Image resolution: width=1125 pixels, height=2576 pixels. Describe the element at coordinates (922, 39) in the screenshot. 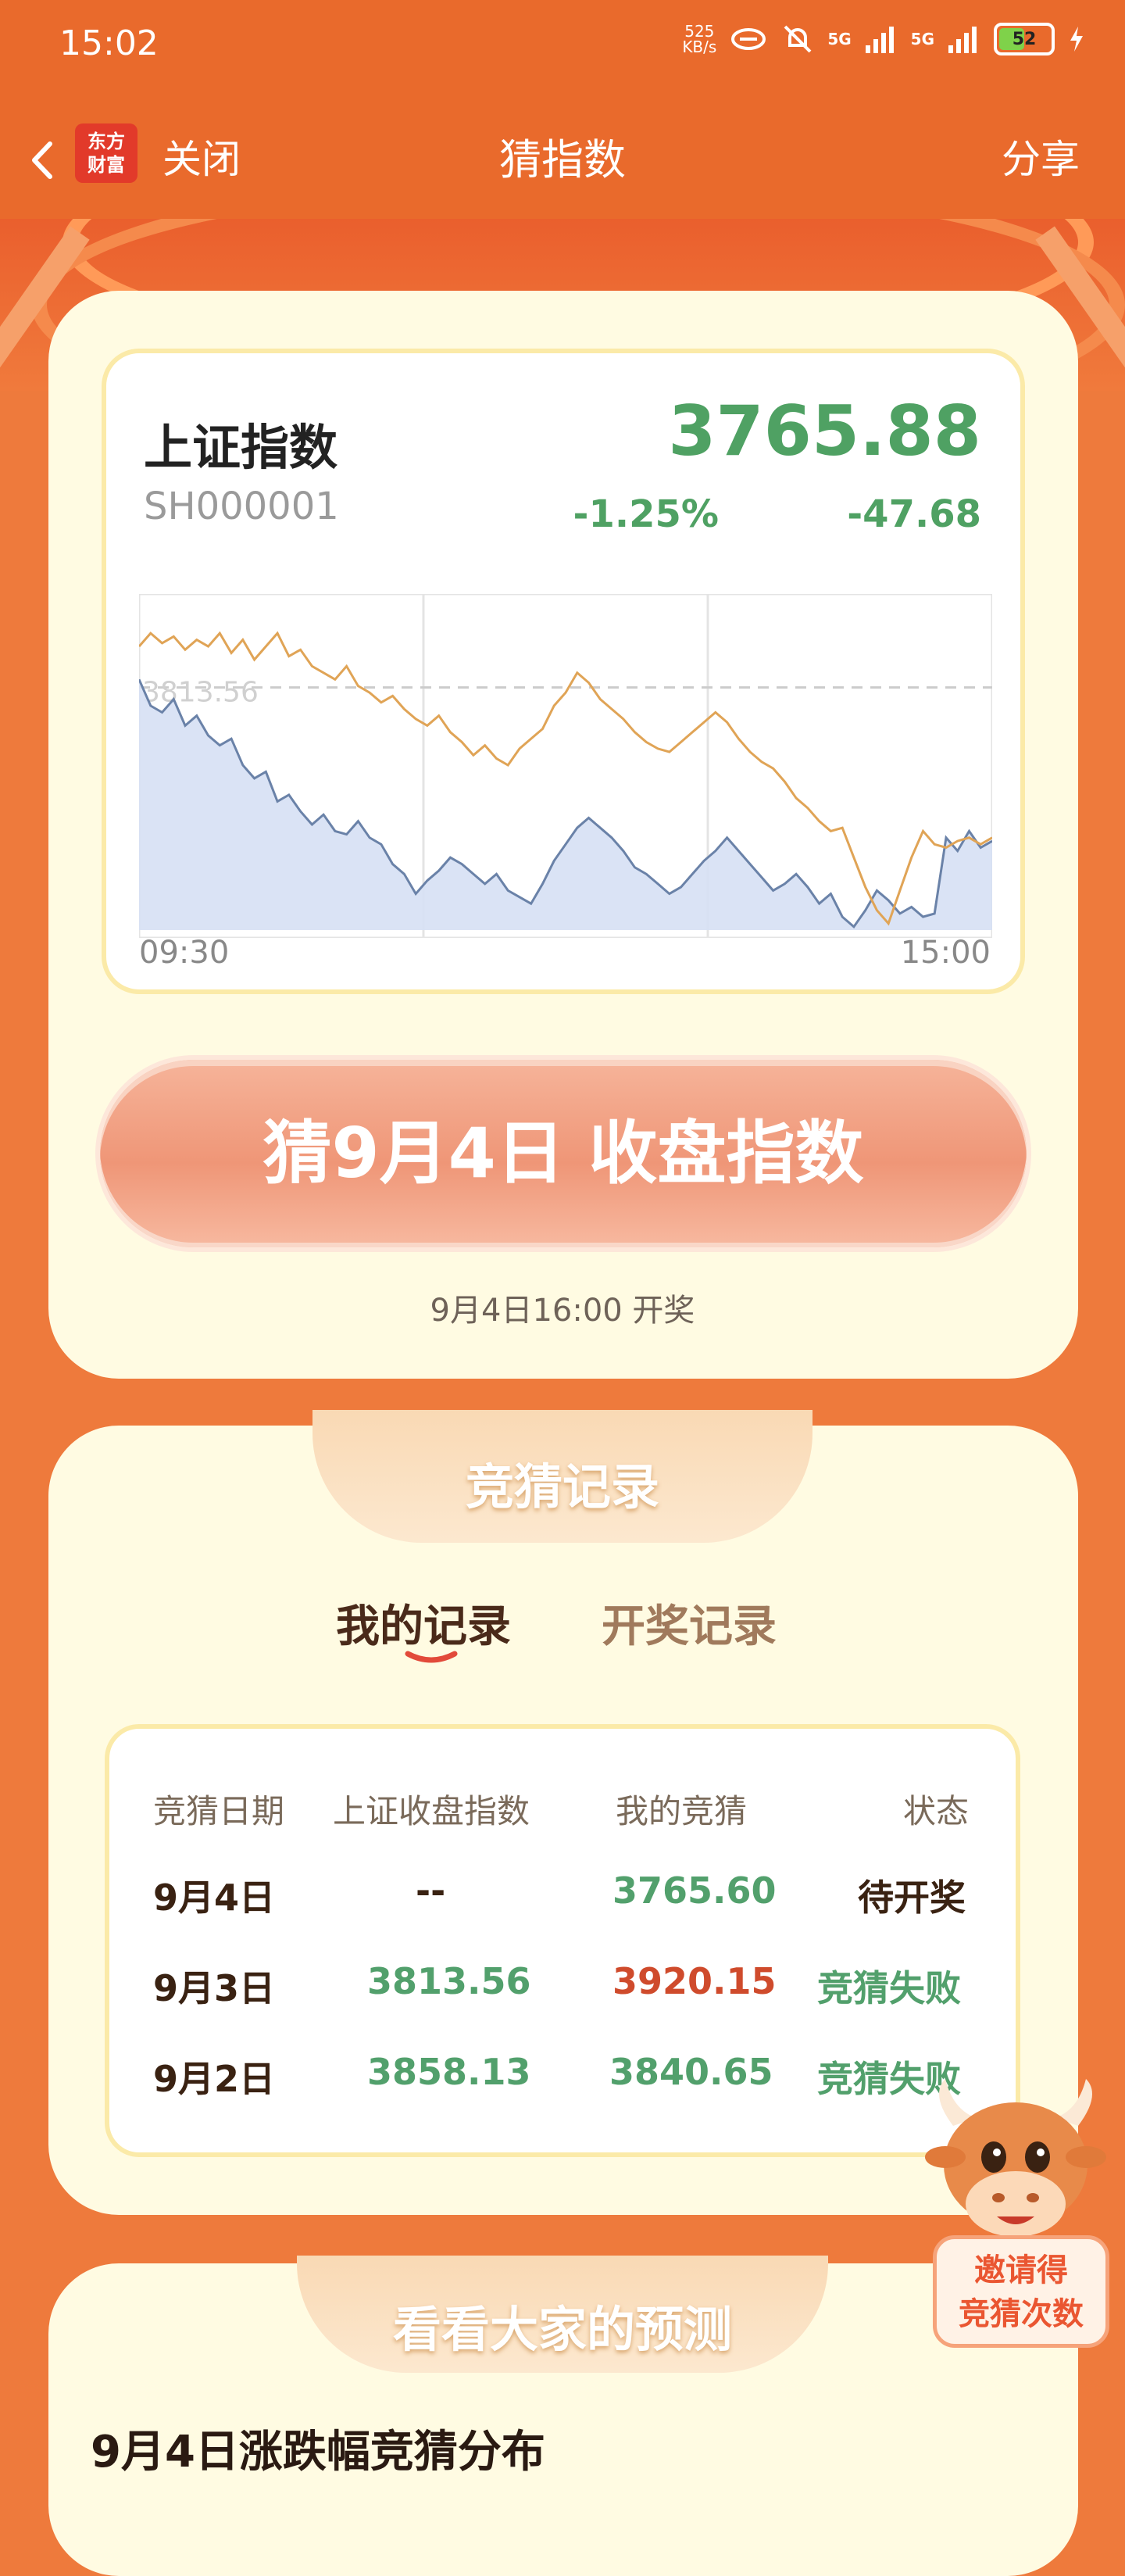

I see `signal-5g-label-2: 5G` at that location.